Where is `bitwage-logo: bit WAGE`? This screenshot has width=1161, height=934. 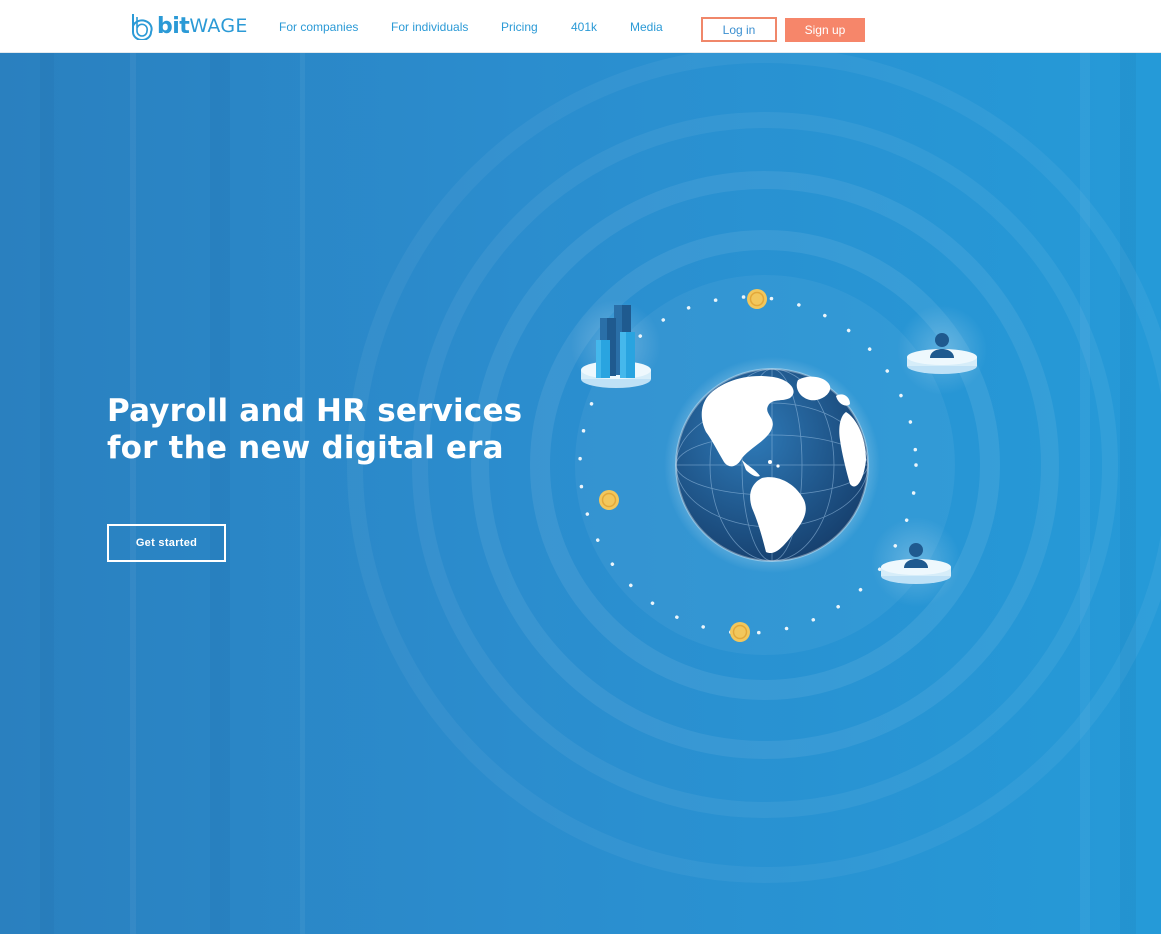
bitwage-logo: bit WAGE is located at coordinates (189, 26).